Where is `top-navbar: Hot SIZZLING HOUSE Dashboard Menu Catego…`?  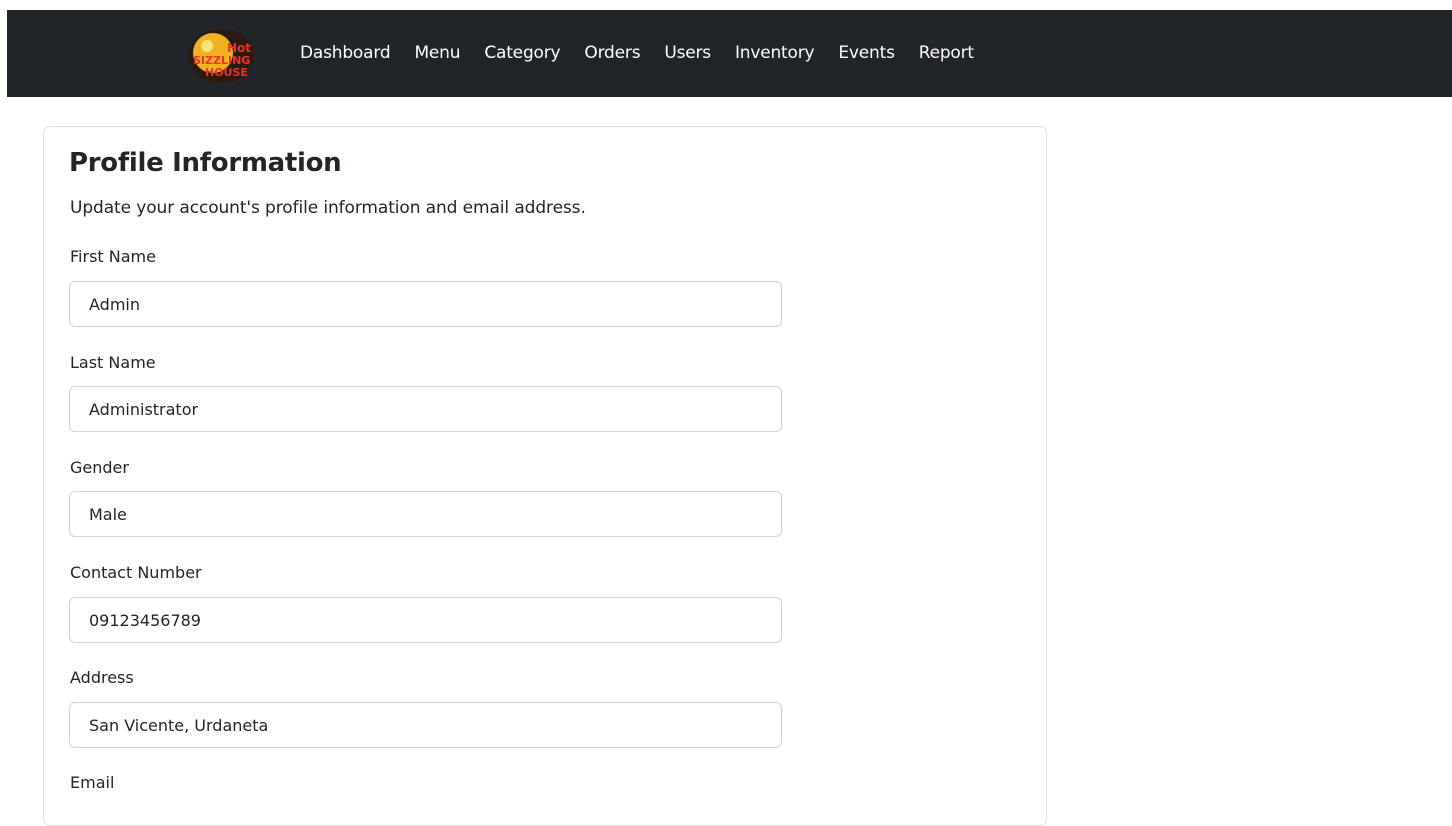
top-navbar: Hot SIZZLING HOUSE Dashboard Menu Catego… is located at coordinates (729, 53).